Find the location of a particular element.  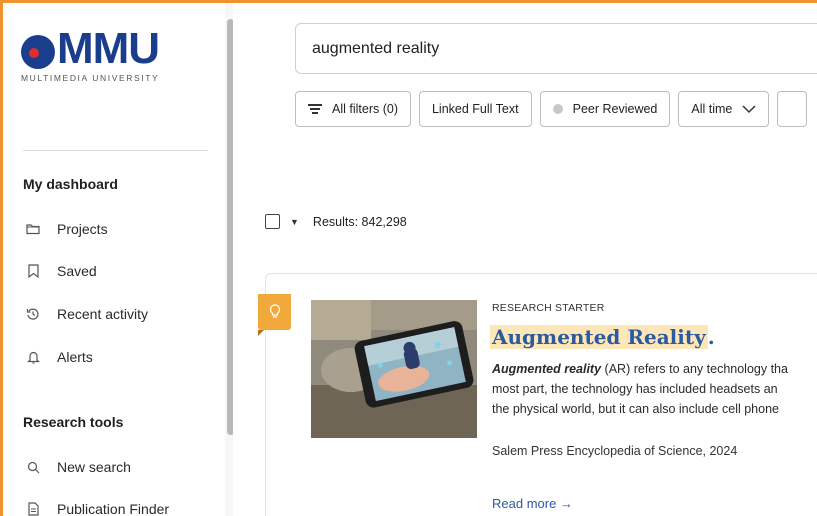

sidebar-item-publication-finder: Publication Finder is located at coordinates (96, 508).